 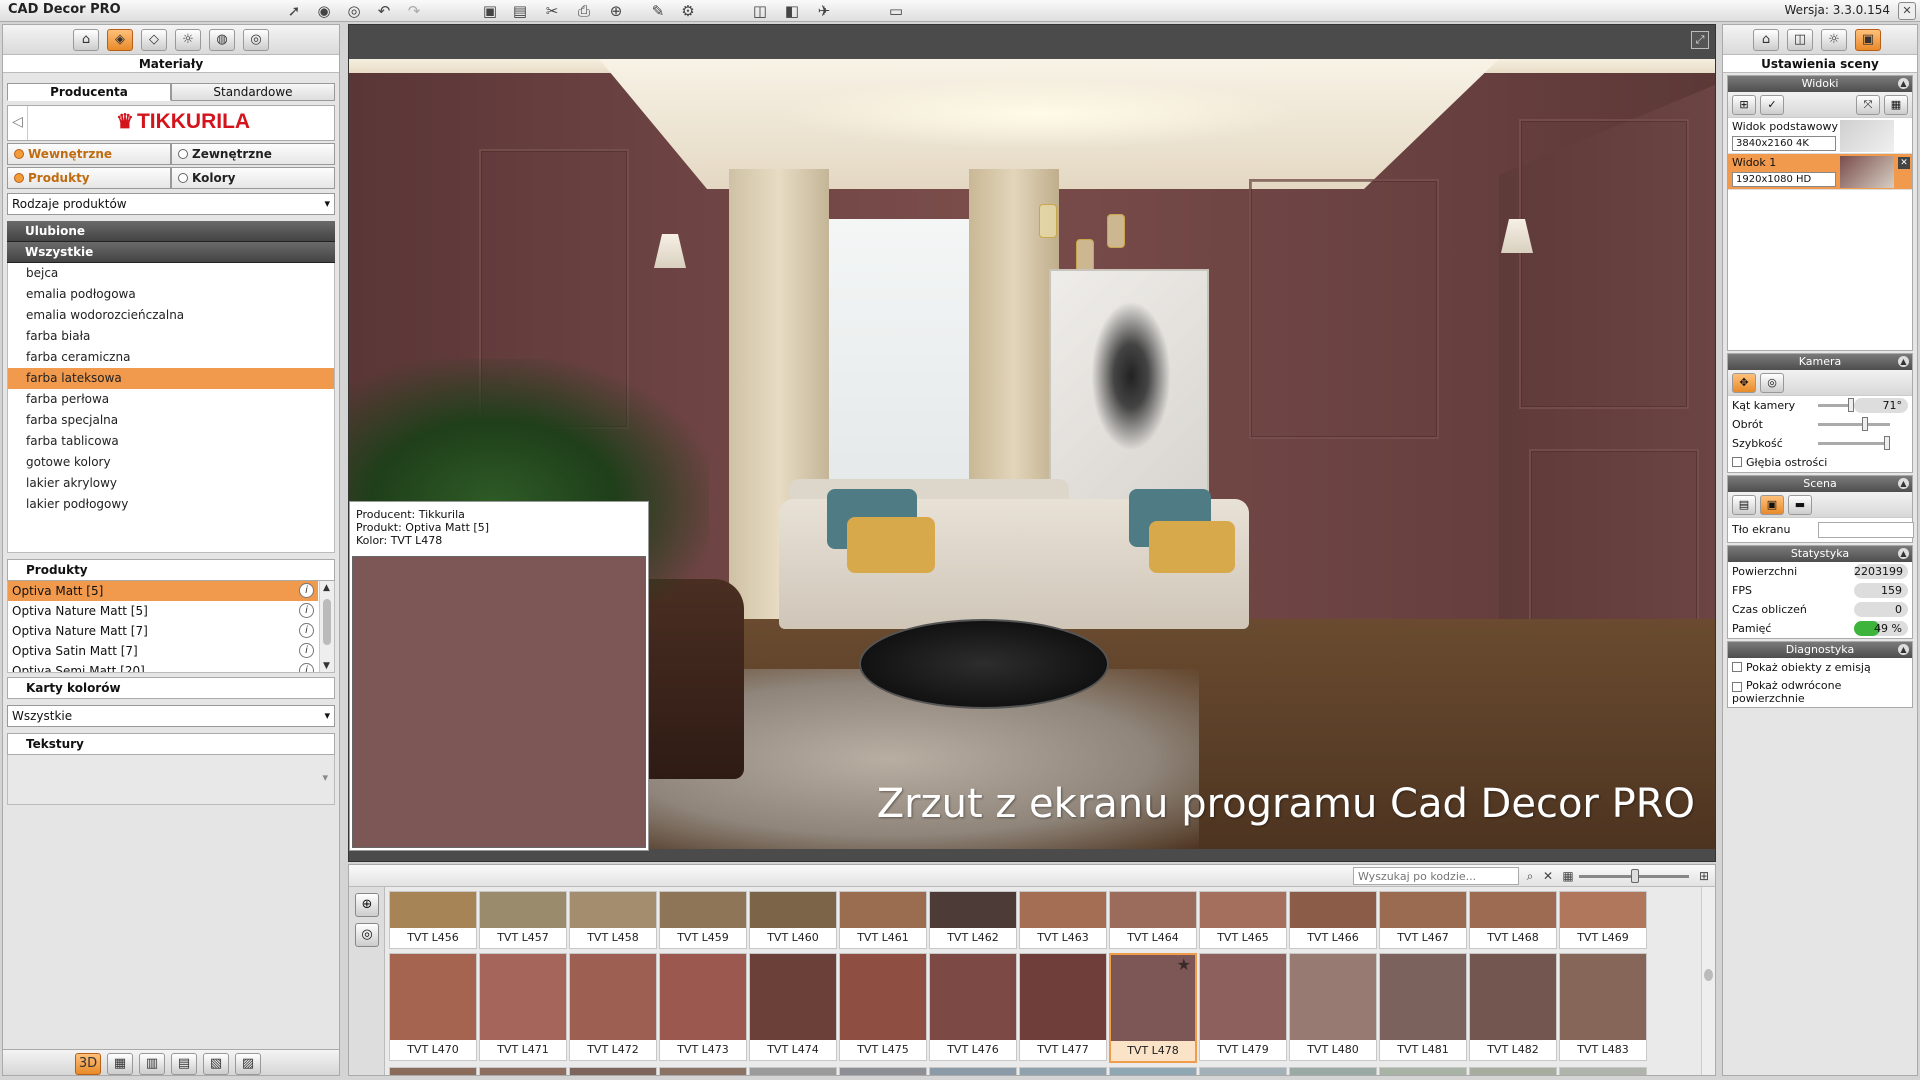 I want to click on color-cell: TVT L465, so click(x=1243, y=920).